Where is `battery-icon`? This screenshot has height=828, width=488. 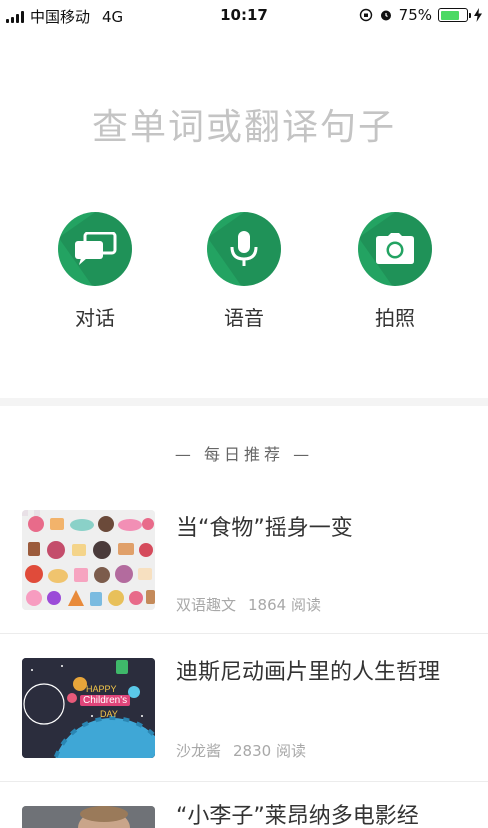 battery-icon is located at coordinates (454, 15).